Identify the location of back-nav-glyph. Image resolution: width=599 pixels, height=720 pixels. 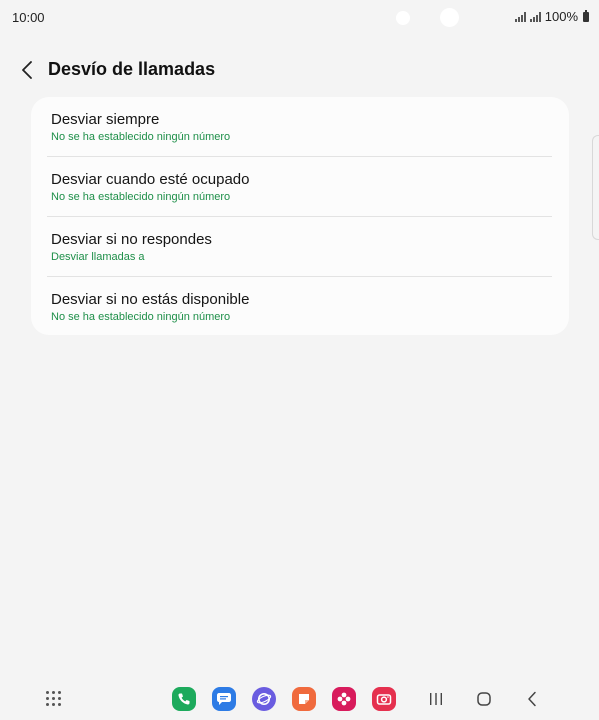
(532, 699).